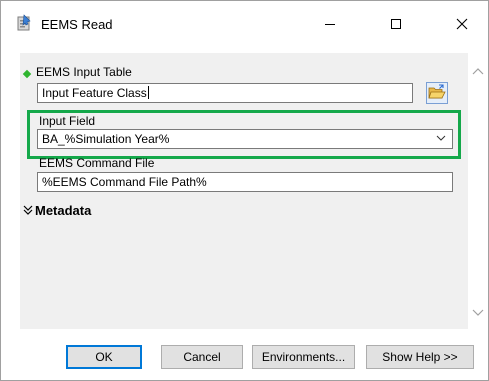  What do you see at coordinates (27, 74) in the screenshot?
I see `required-marker` at bounding box center [27, 74].